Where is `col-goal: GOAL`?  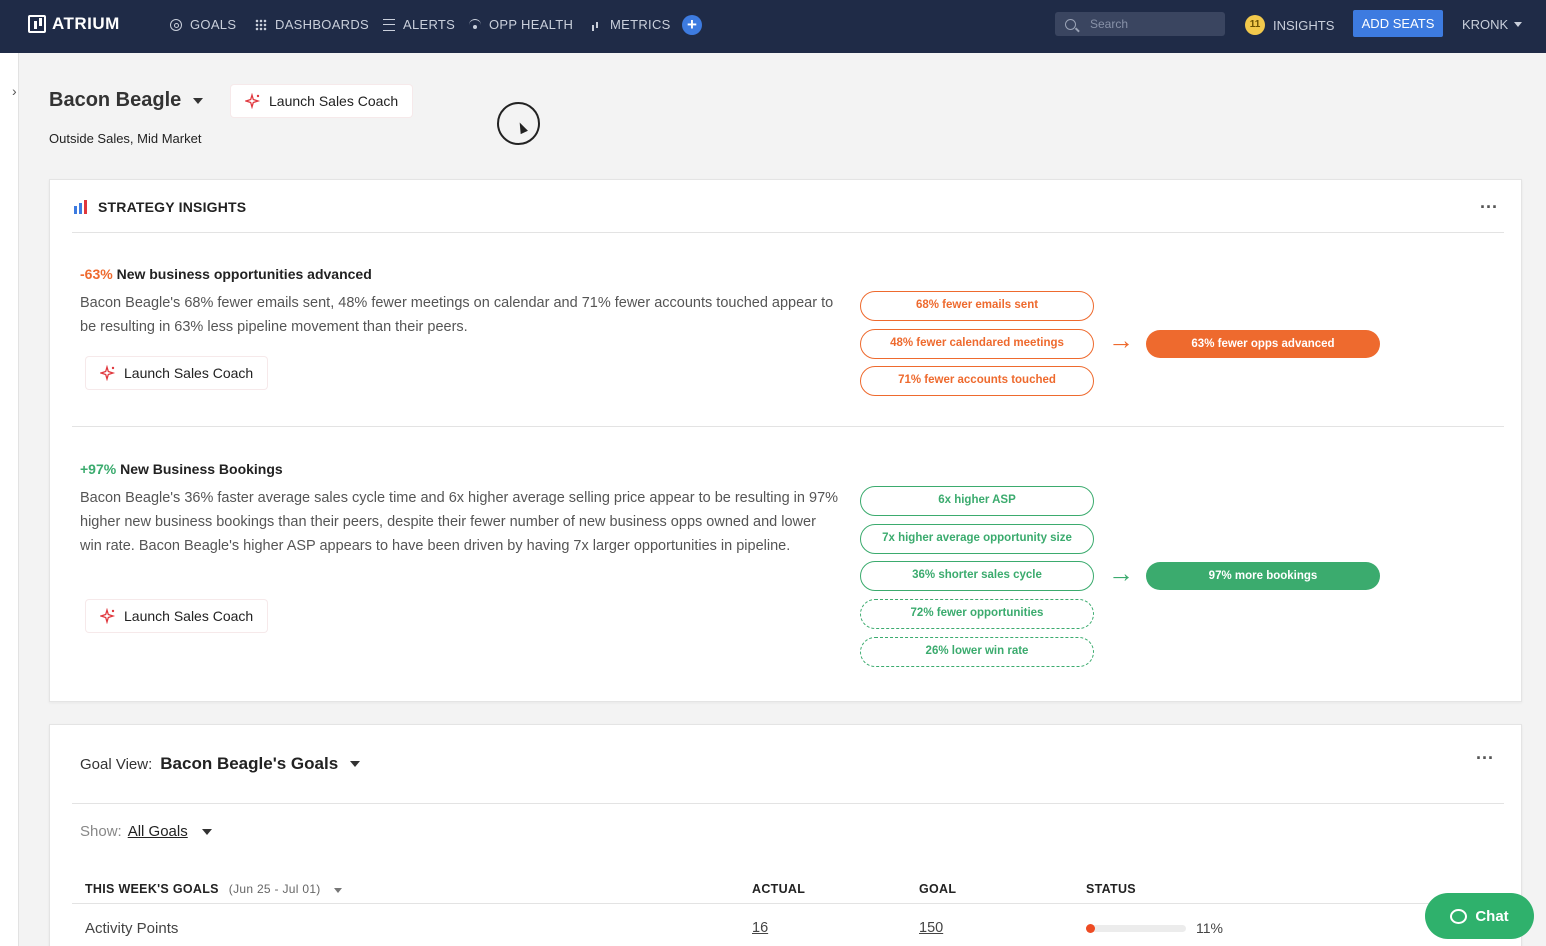 col-goal: GOAL is located at coordinates (937, 889).